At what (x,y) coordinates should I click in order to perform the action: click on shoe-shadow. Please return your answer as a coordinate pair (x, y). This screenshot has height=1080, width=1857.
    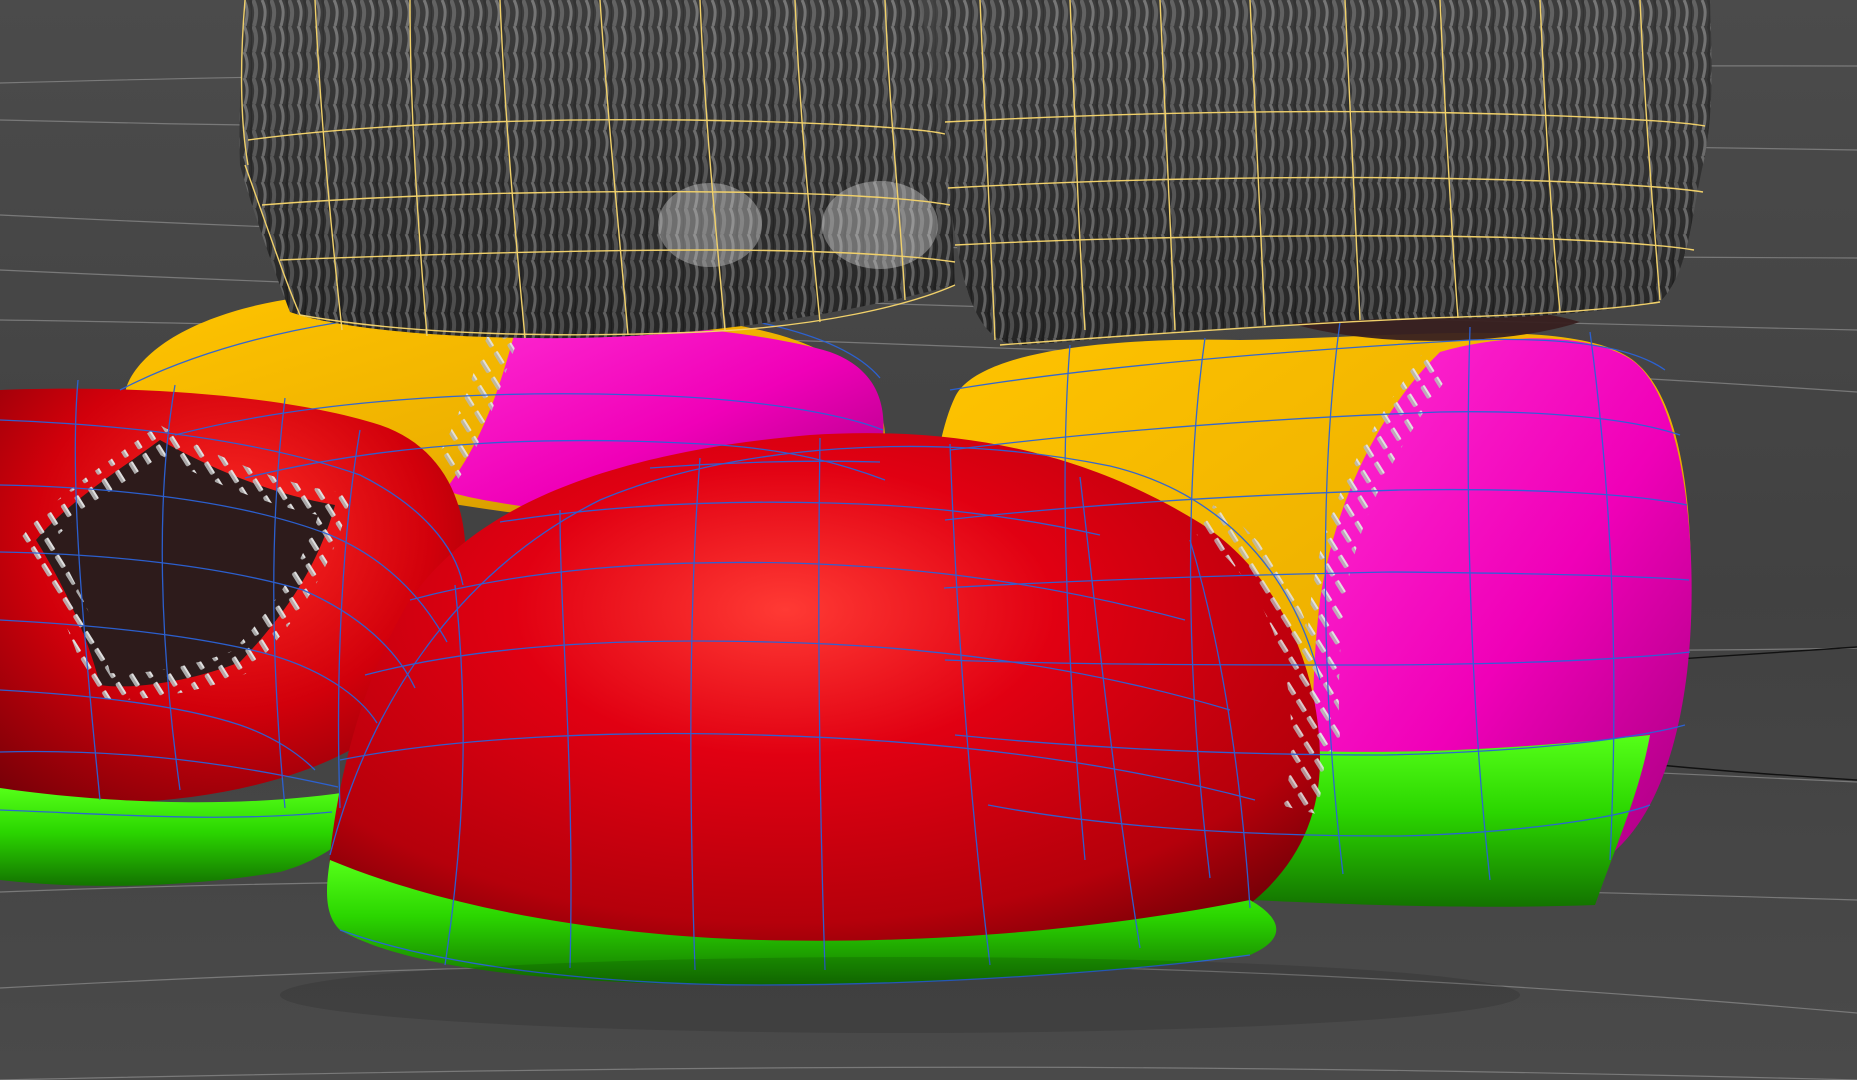
    Looking at the image, I should click on (900, 995).